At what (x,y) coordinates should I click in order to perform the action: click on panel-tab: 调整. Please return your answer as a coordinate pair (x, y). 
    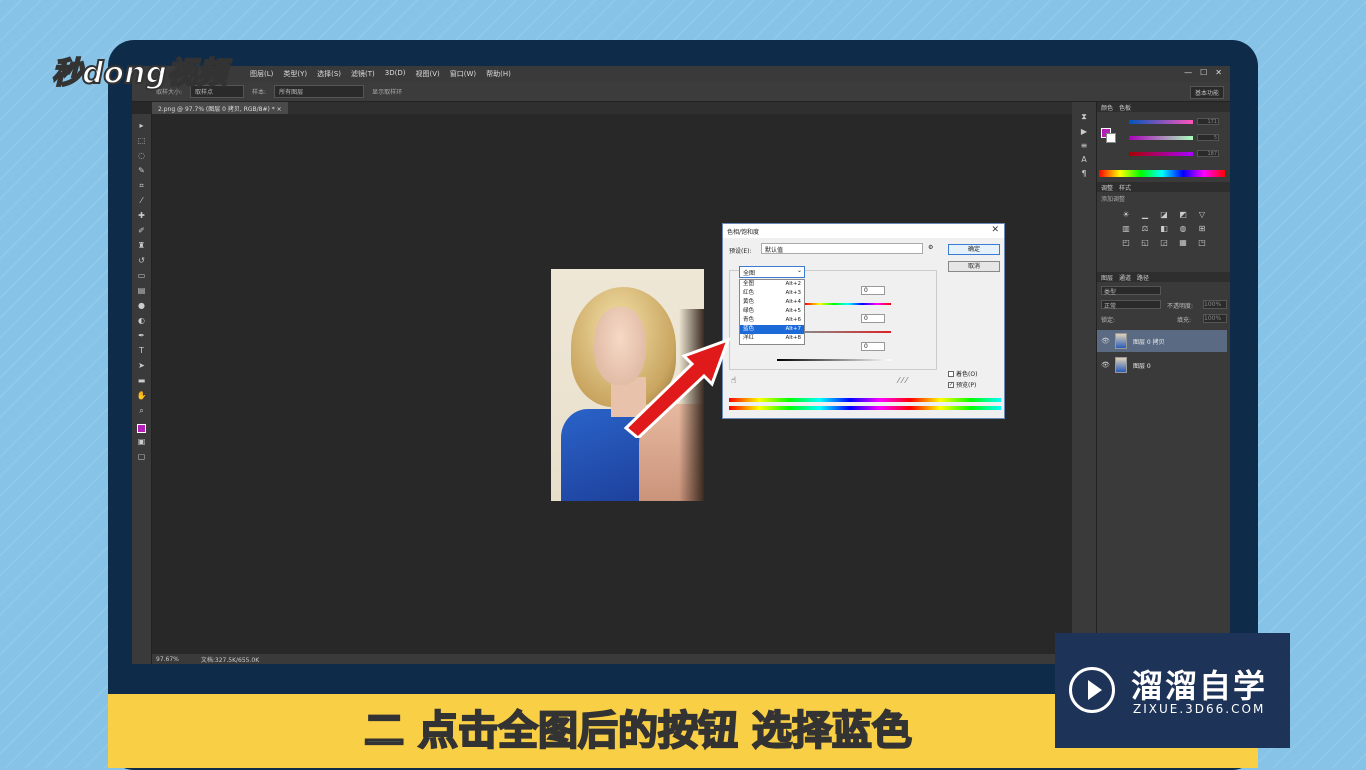
    Looking at the image, I should click on (1107, 187).